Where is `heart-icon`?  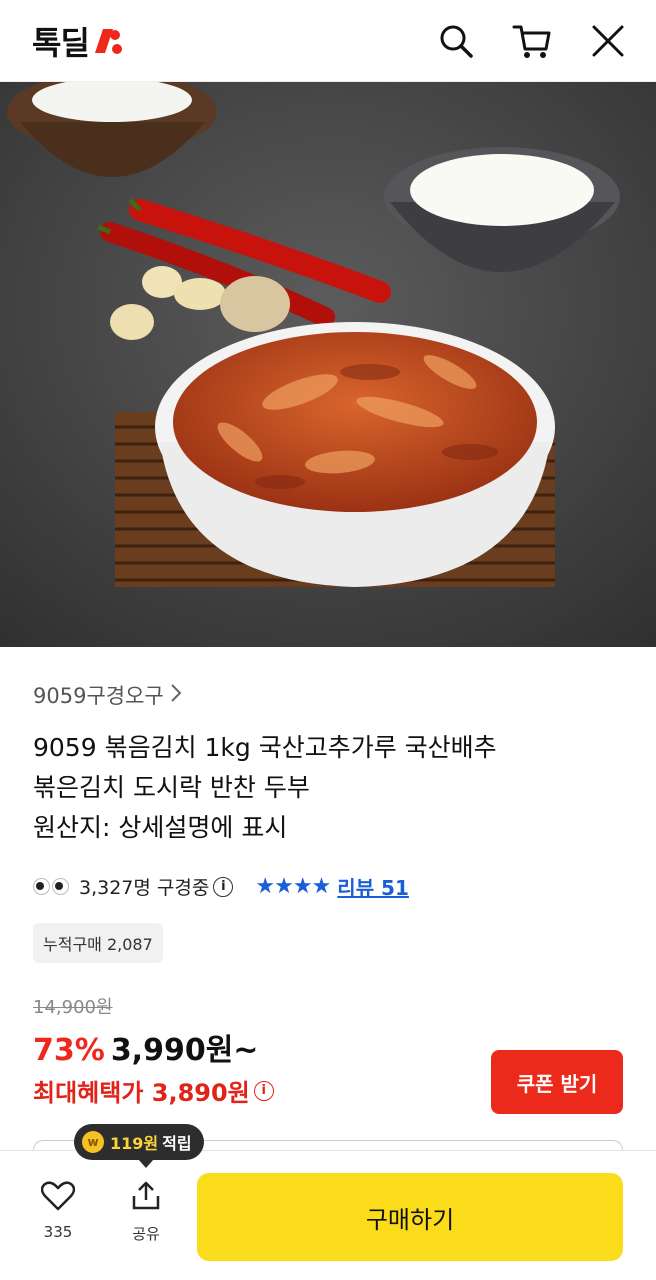 heart-icon is located at coordinates (58, 1196).